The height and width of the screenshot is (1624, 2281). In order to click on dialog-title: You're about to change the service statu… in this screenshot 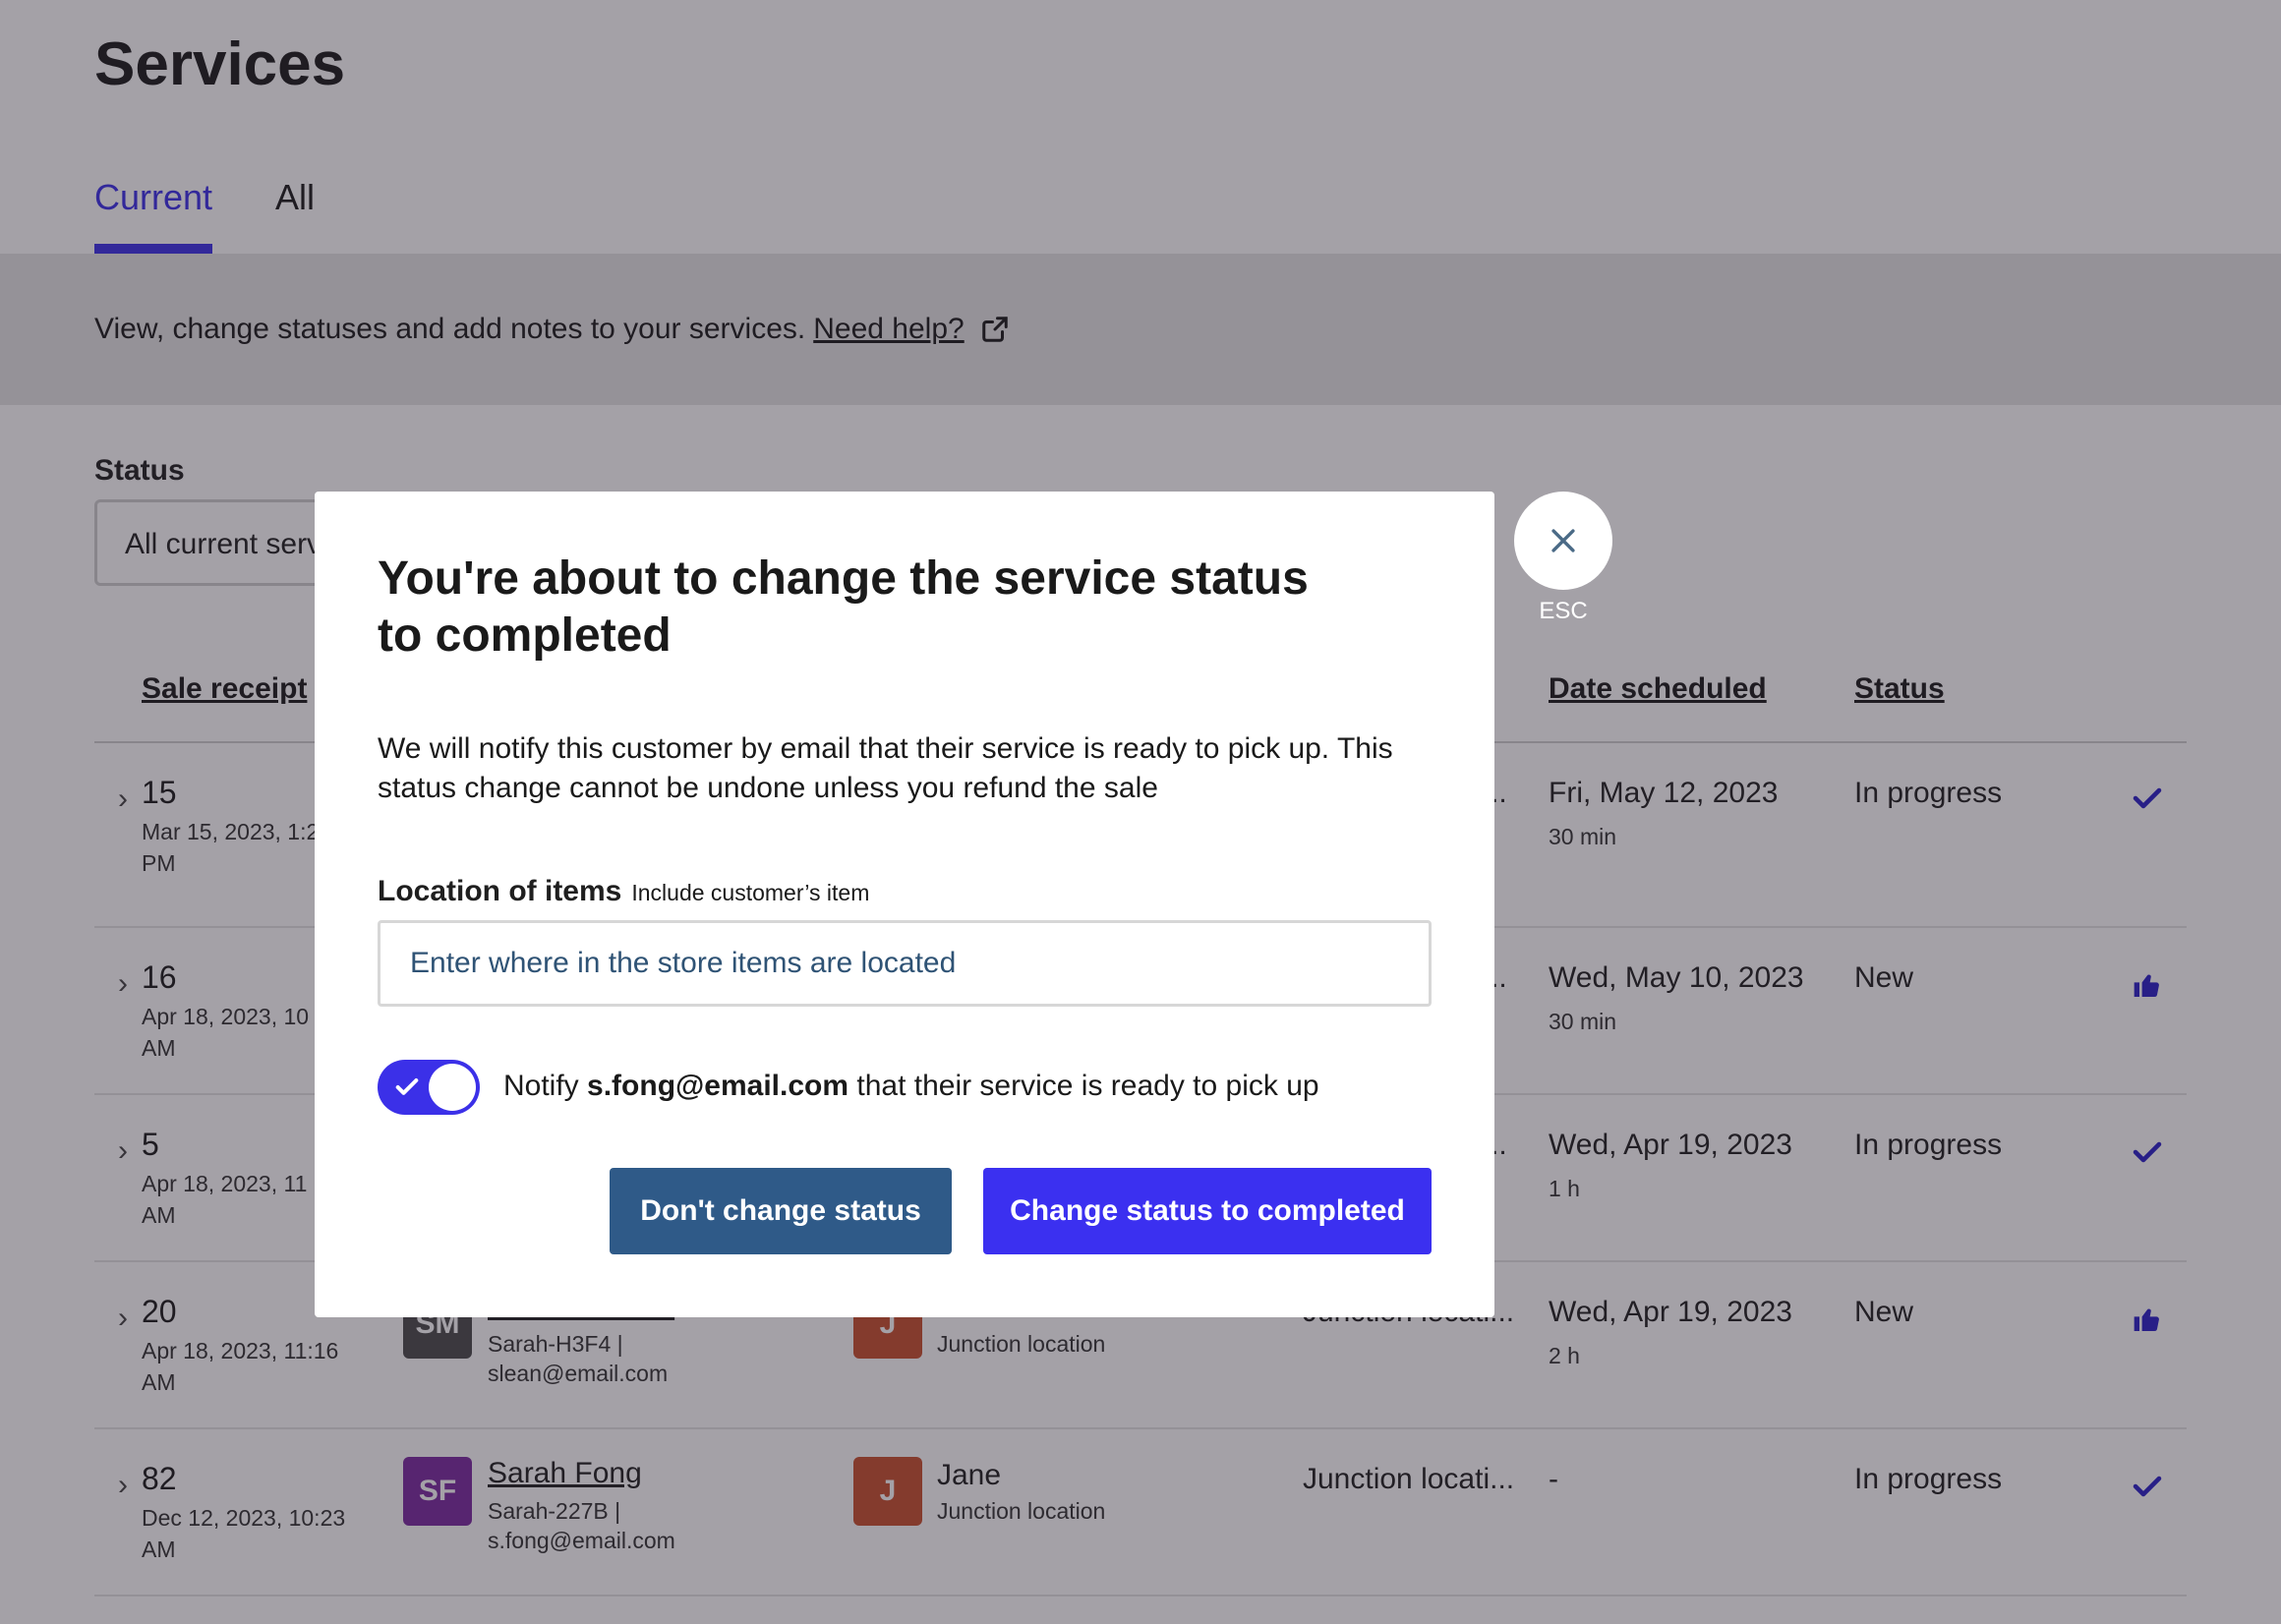, I will do `click(843, 607)`.